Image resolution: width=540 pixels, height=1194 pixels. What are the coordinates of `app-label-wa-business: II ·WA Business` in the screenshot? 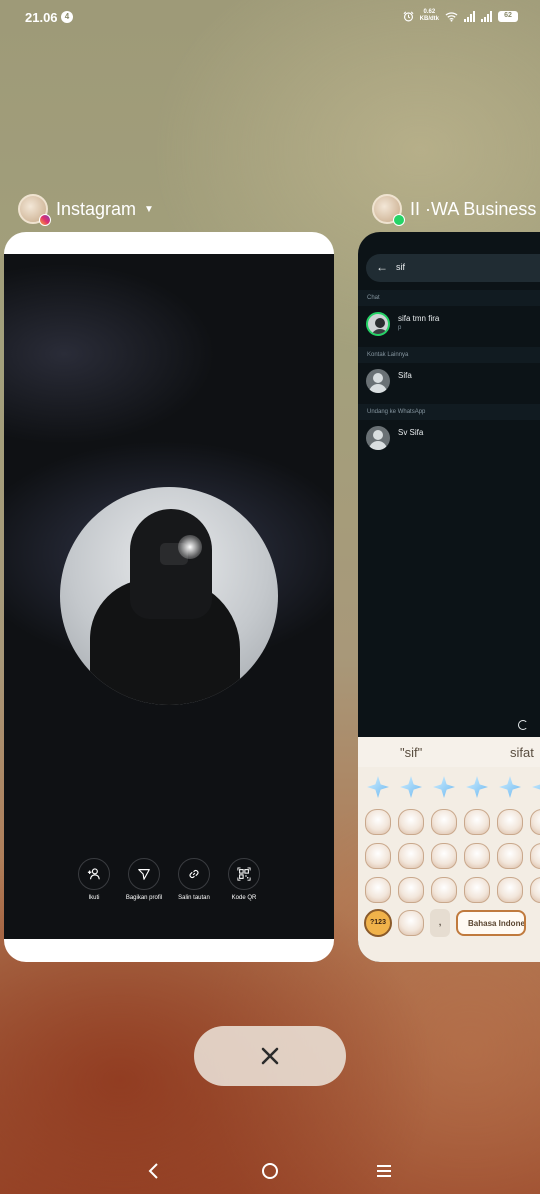 It's located at (454, 210).